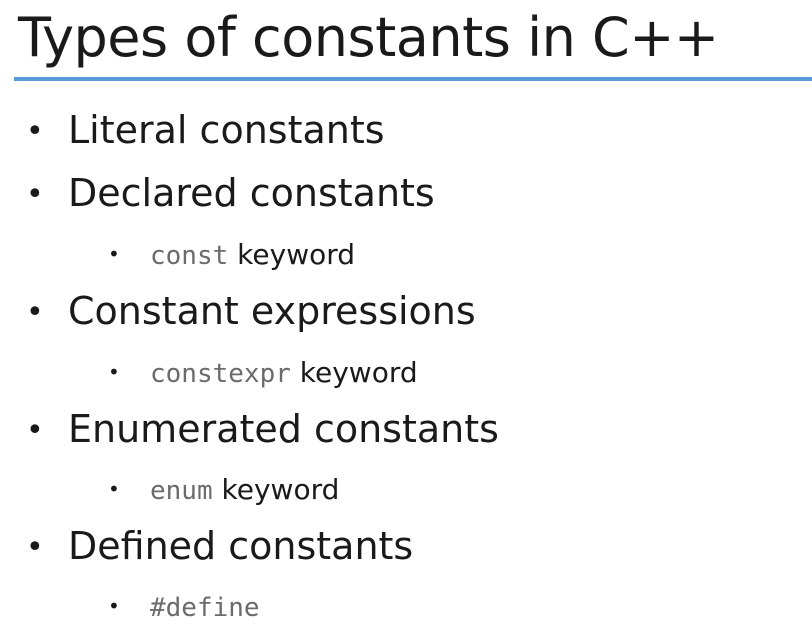 The image size is (812, 638). I want to click on bullet-text: Declared constants, so click(251, 193).